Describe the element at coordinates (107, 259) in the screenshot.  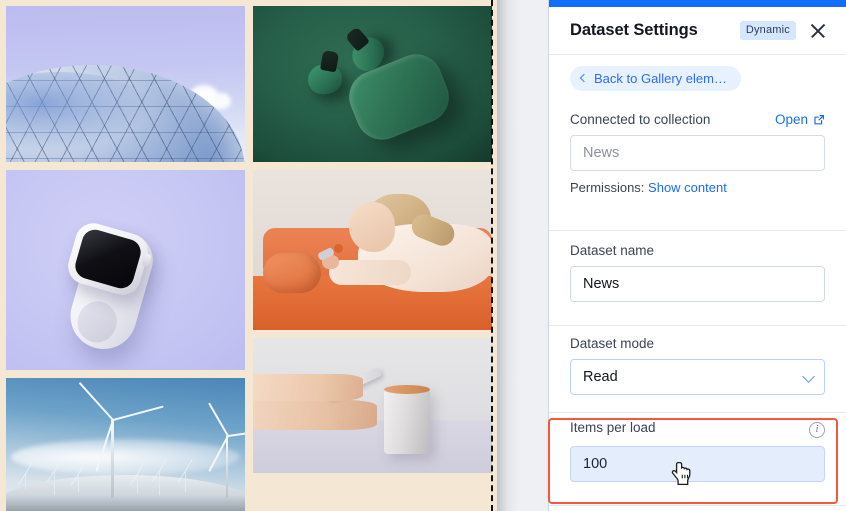
I see `watch-screen` at that location.